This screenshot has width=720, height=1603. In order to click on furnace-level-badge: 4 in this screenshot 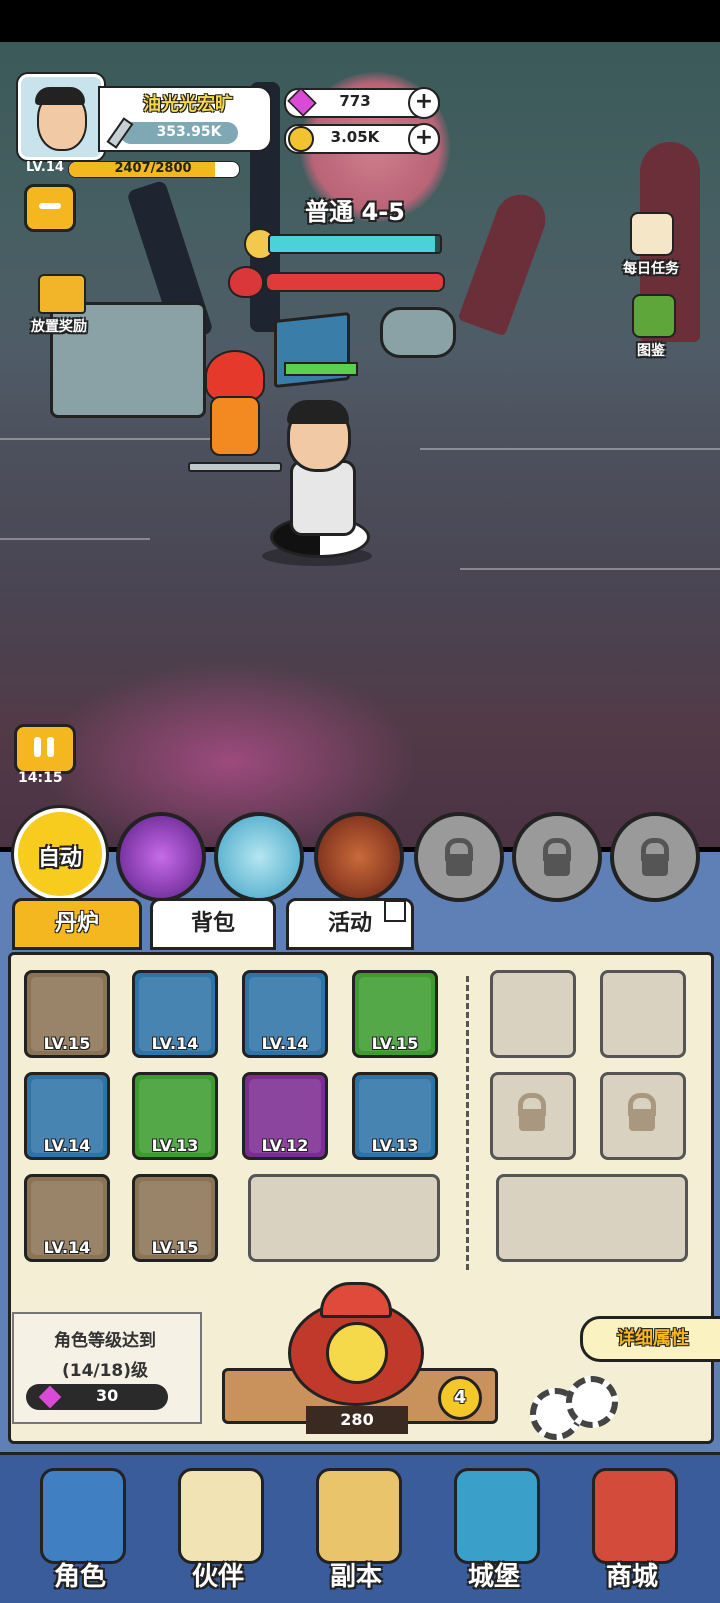, I will do `click(460, 1398)`.